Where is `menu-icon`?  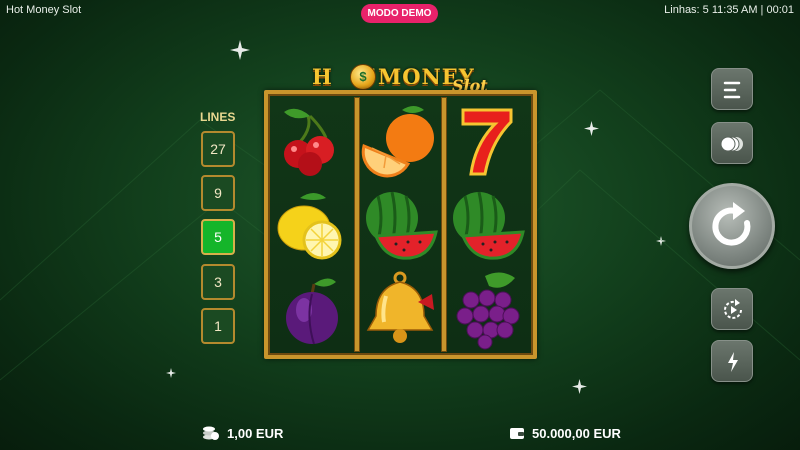
menu-icon is located at coordinates (732, 90).